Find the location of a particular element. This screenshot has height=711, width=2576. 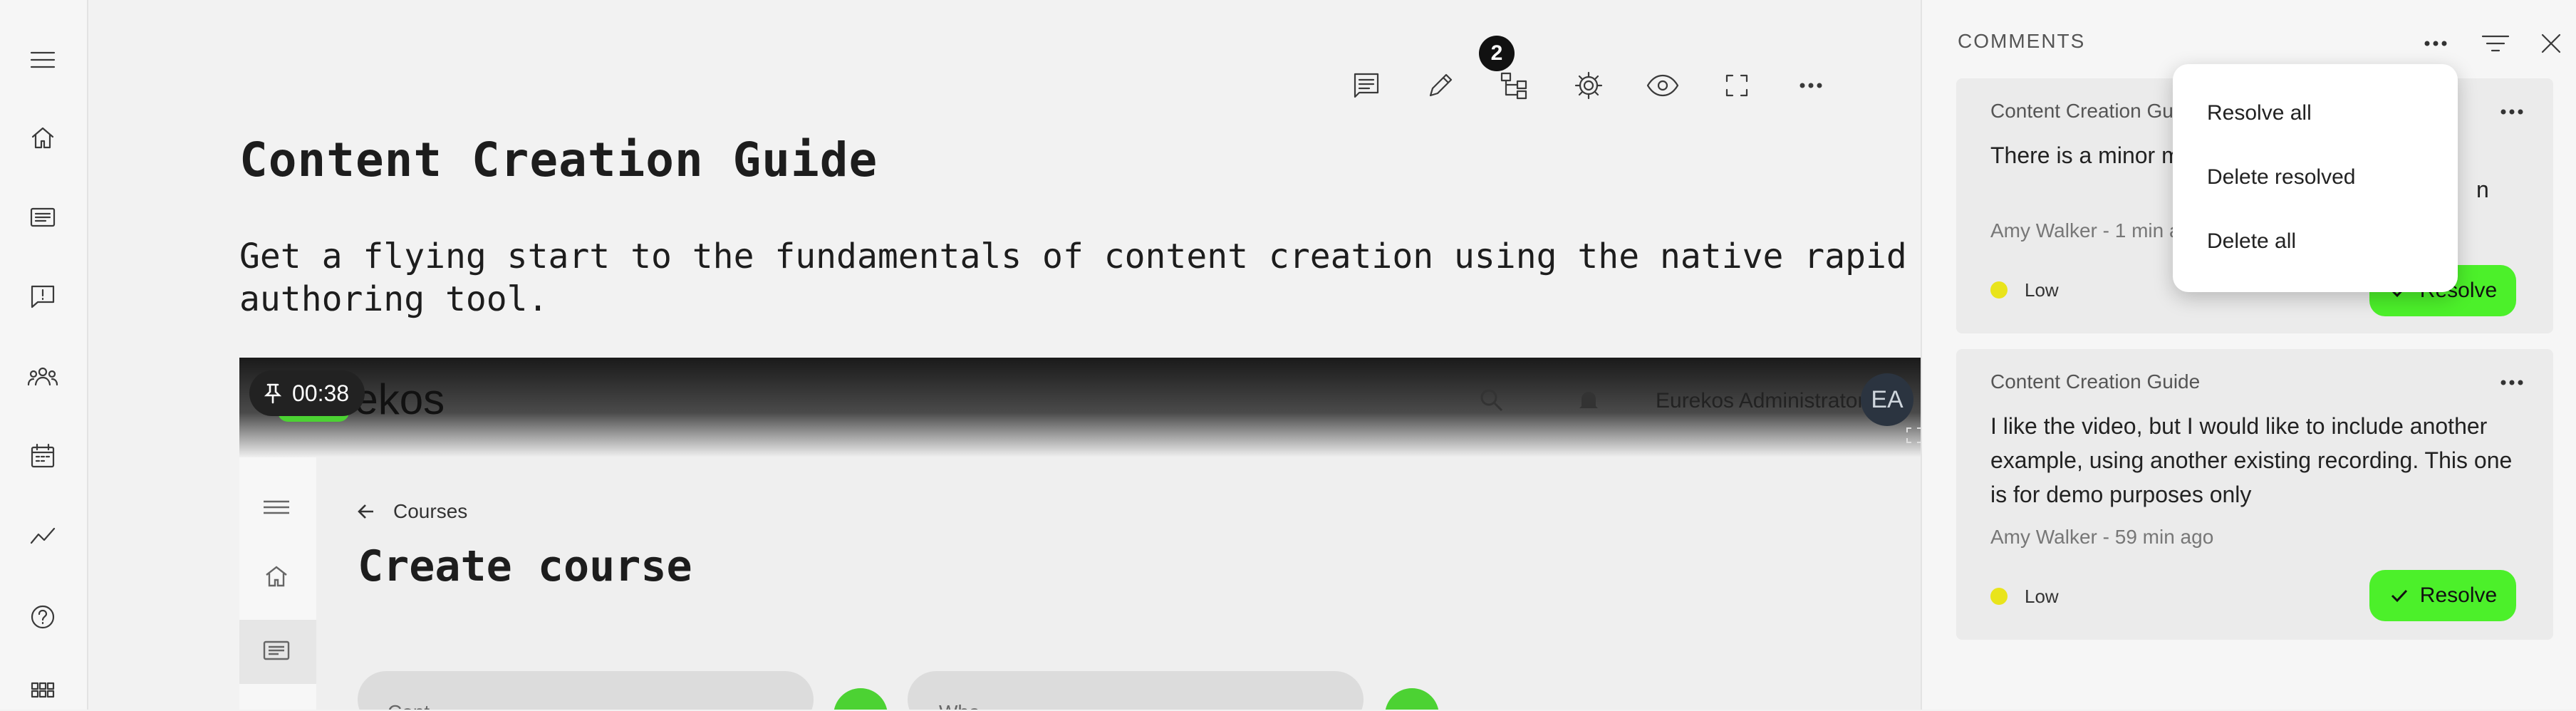

admin-name: Eurekos Administrator is located at coordinates (1760, 400).